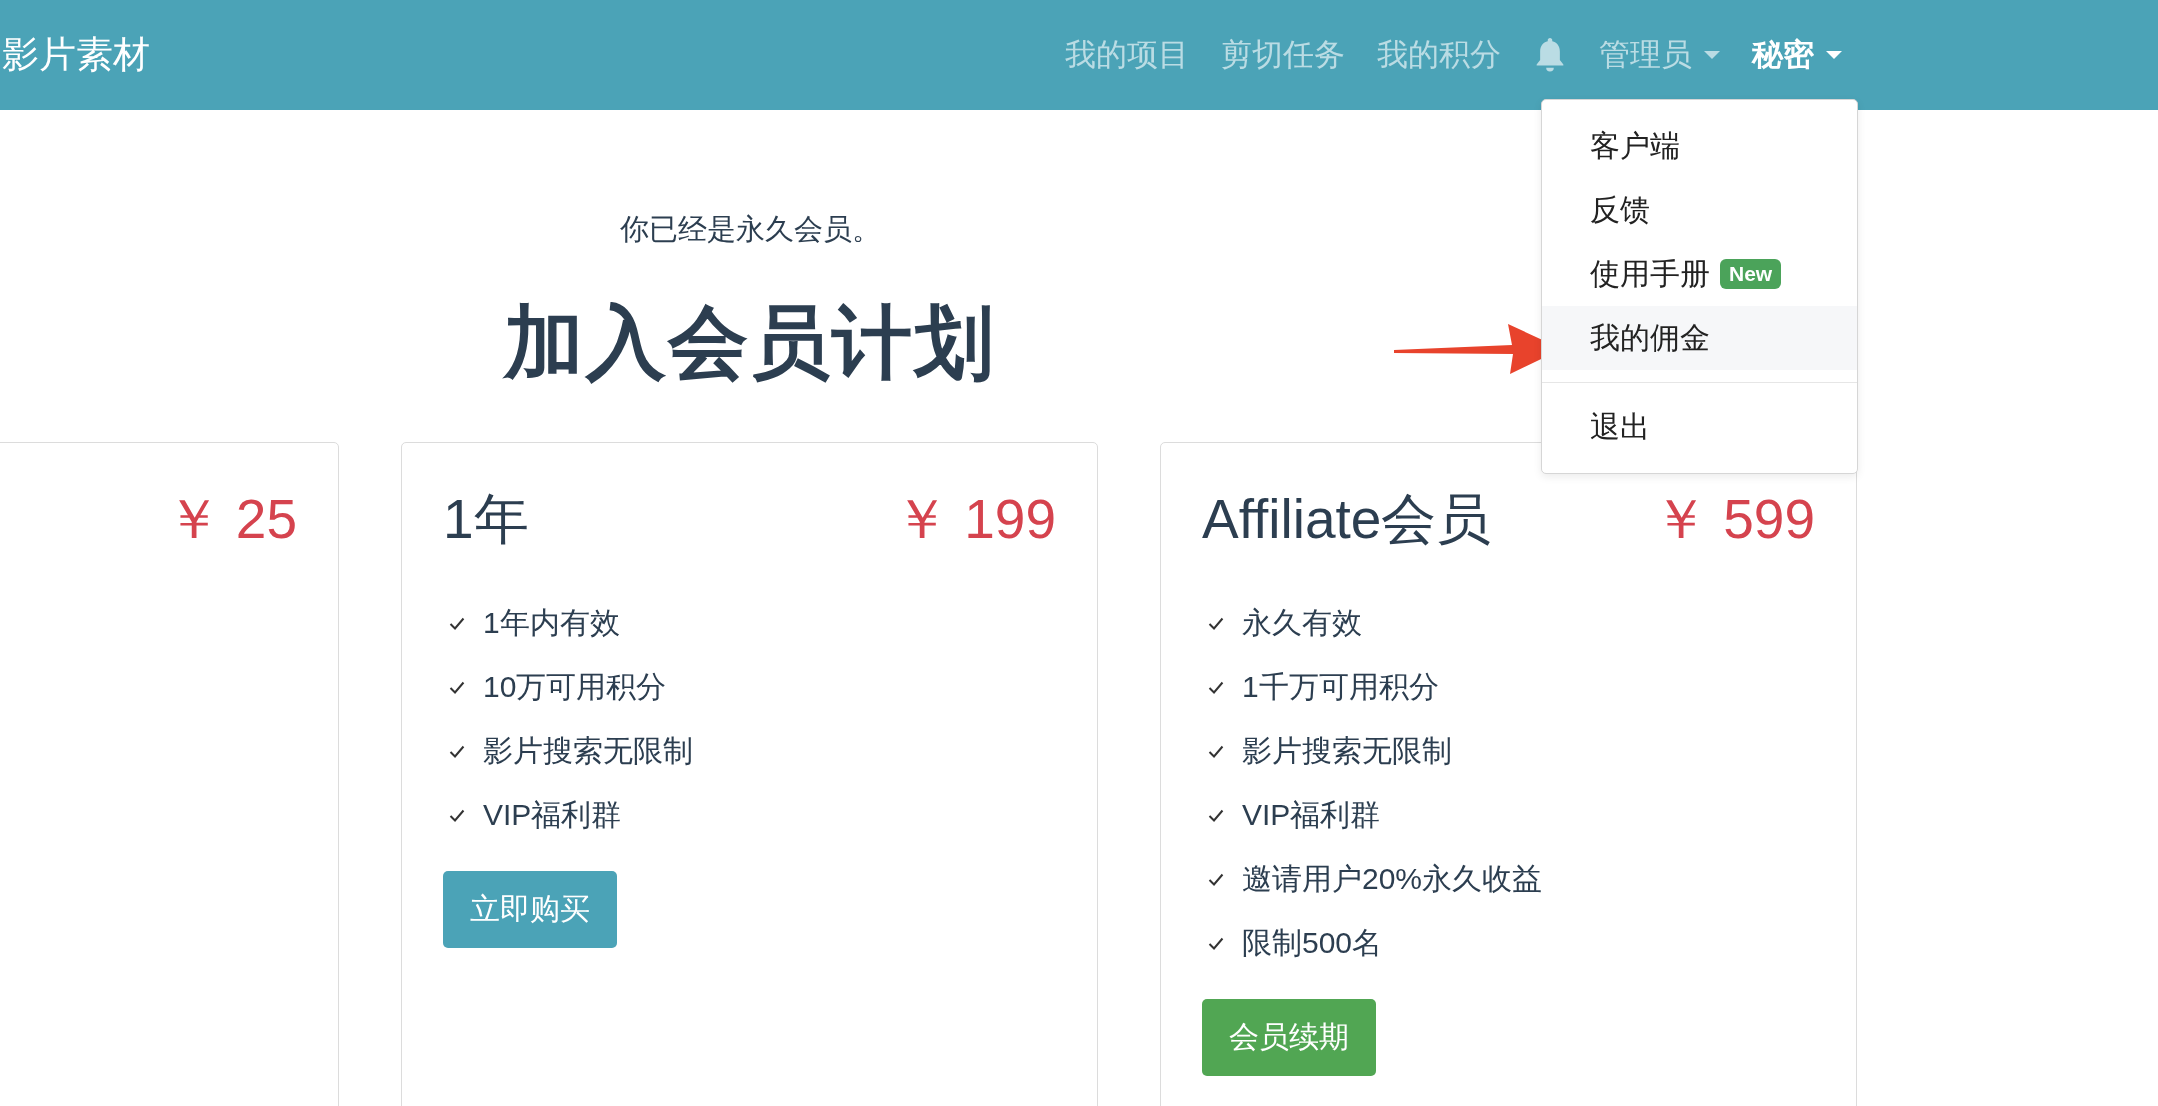 The image size is (2158, 1106). Describe the element at coordinates (1340, 686) in the screenshot. I see `feature-text: 1千万可用积分` at that location.